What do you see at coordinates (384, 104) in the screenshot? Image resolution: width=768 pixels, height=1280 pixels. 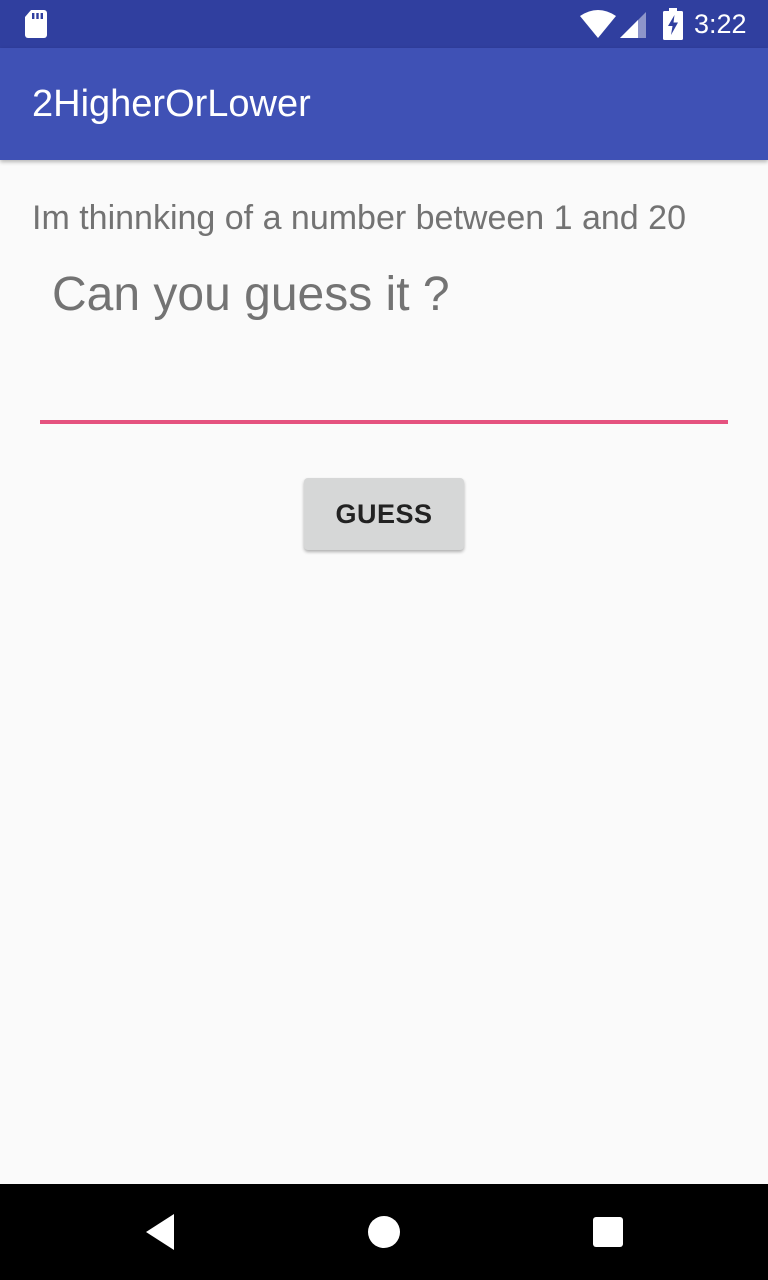 I see `app-bar: 2HigherOrLower` at bounding box center [384, 104].